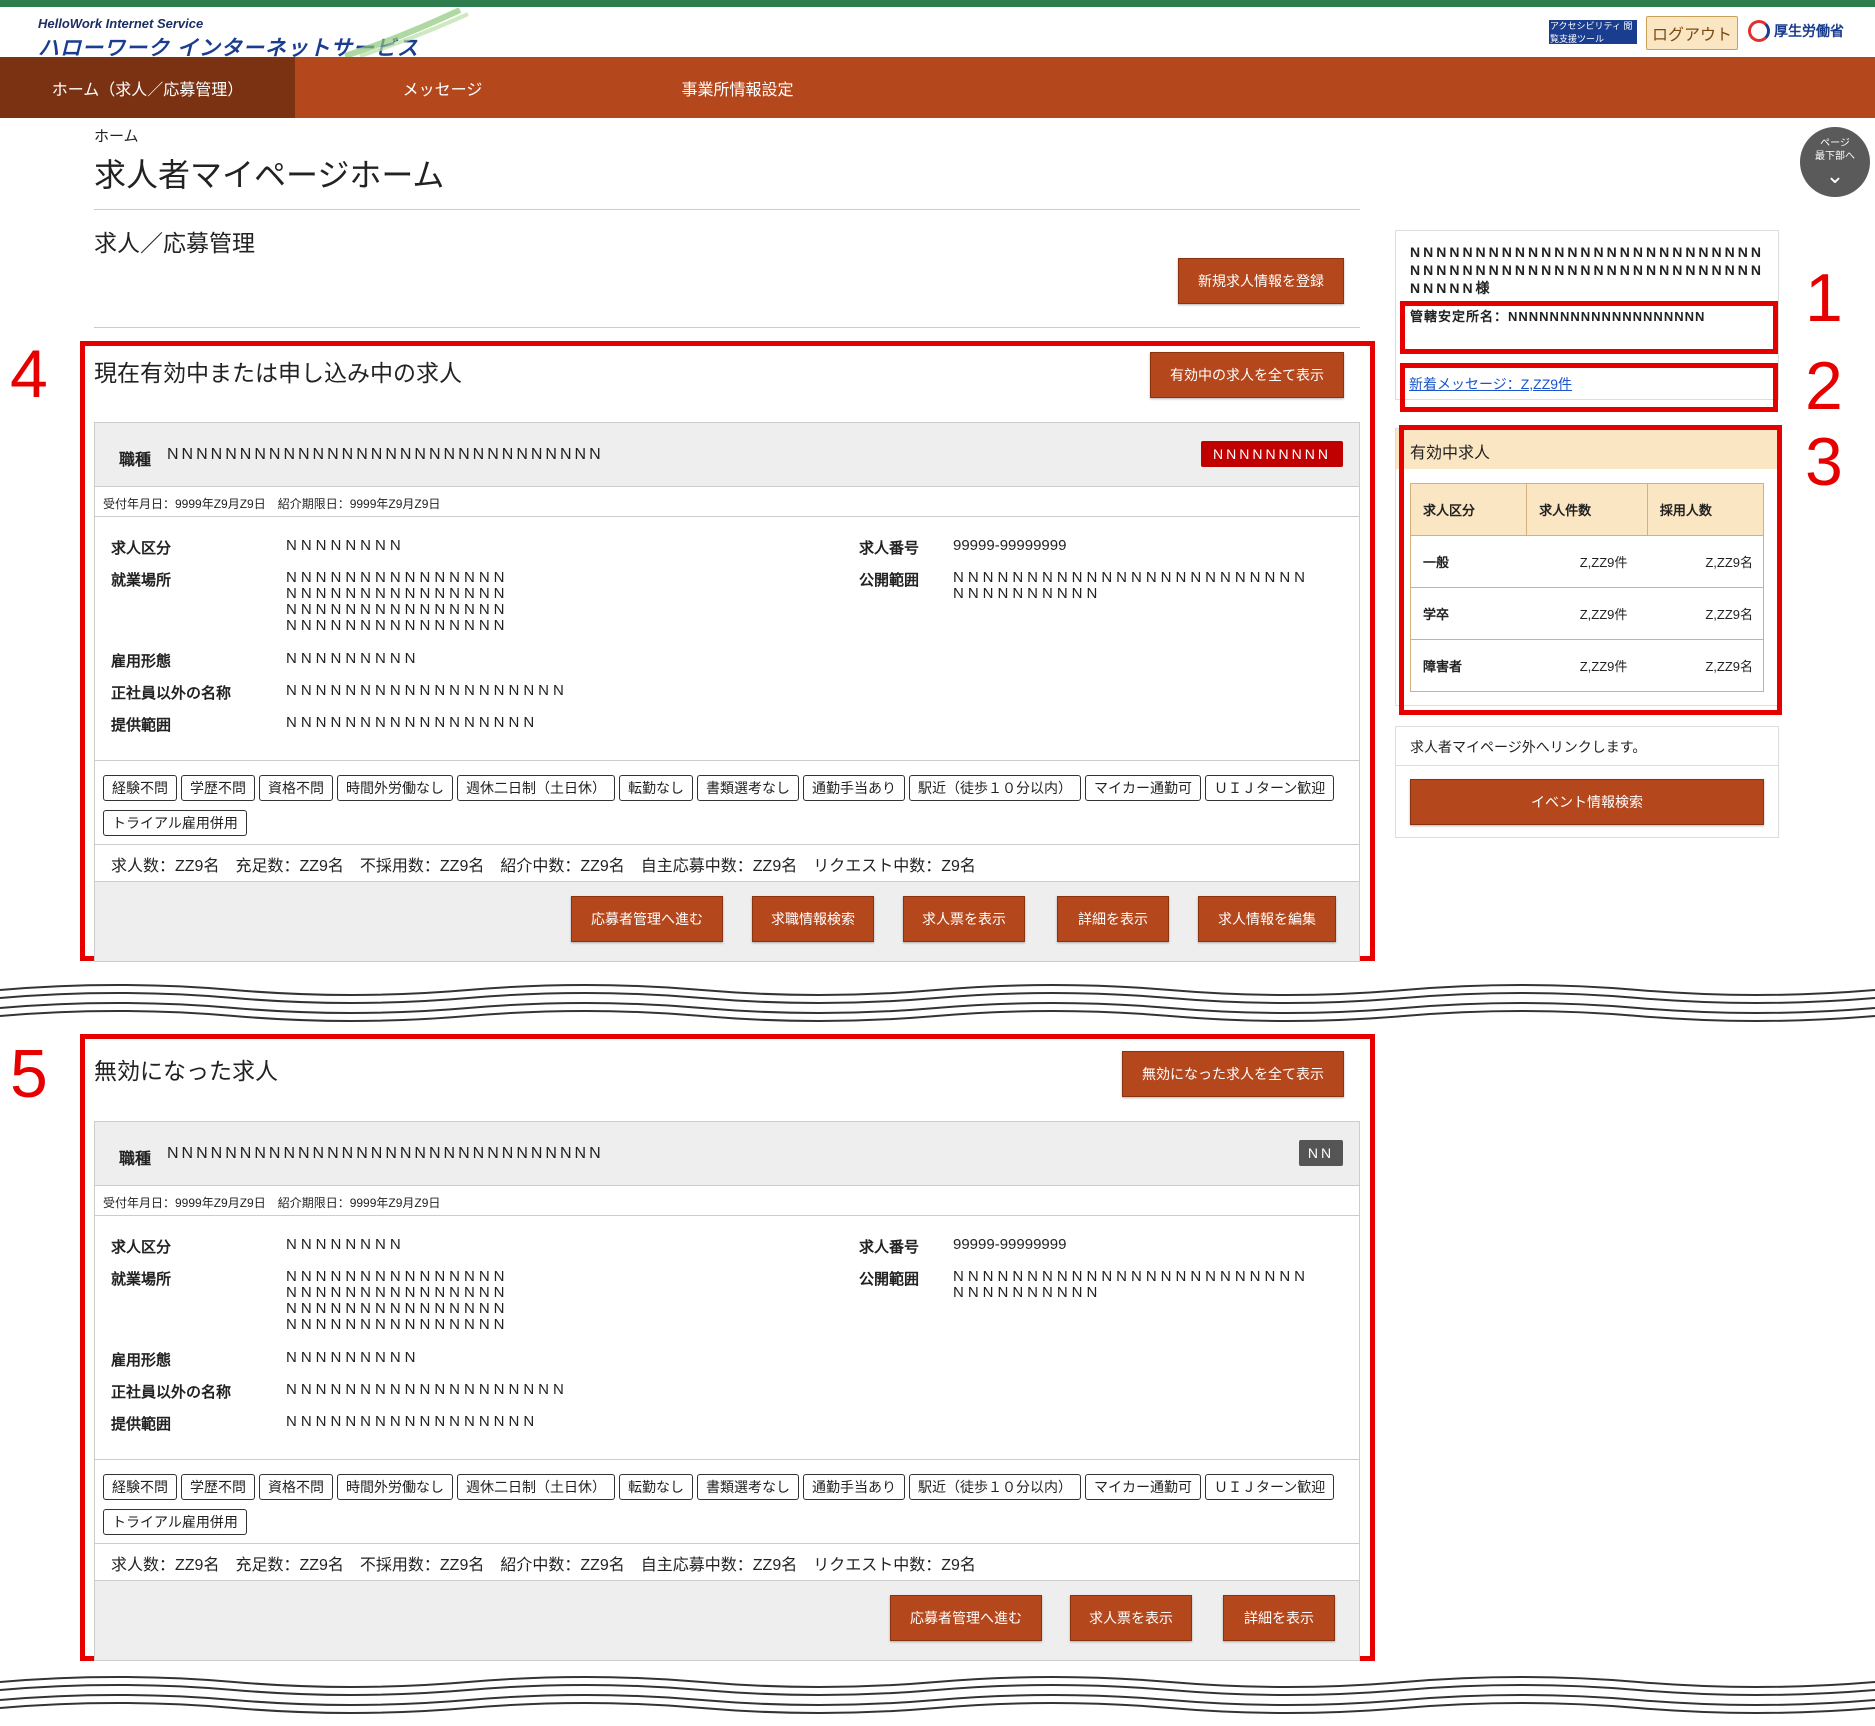 The image size is (1875, 1726). I want to click on job-card-header: 職種 NNNNNNNNNNNNNNNNNNNNNNNNNNNNNN NN, so click(727, 1154).